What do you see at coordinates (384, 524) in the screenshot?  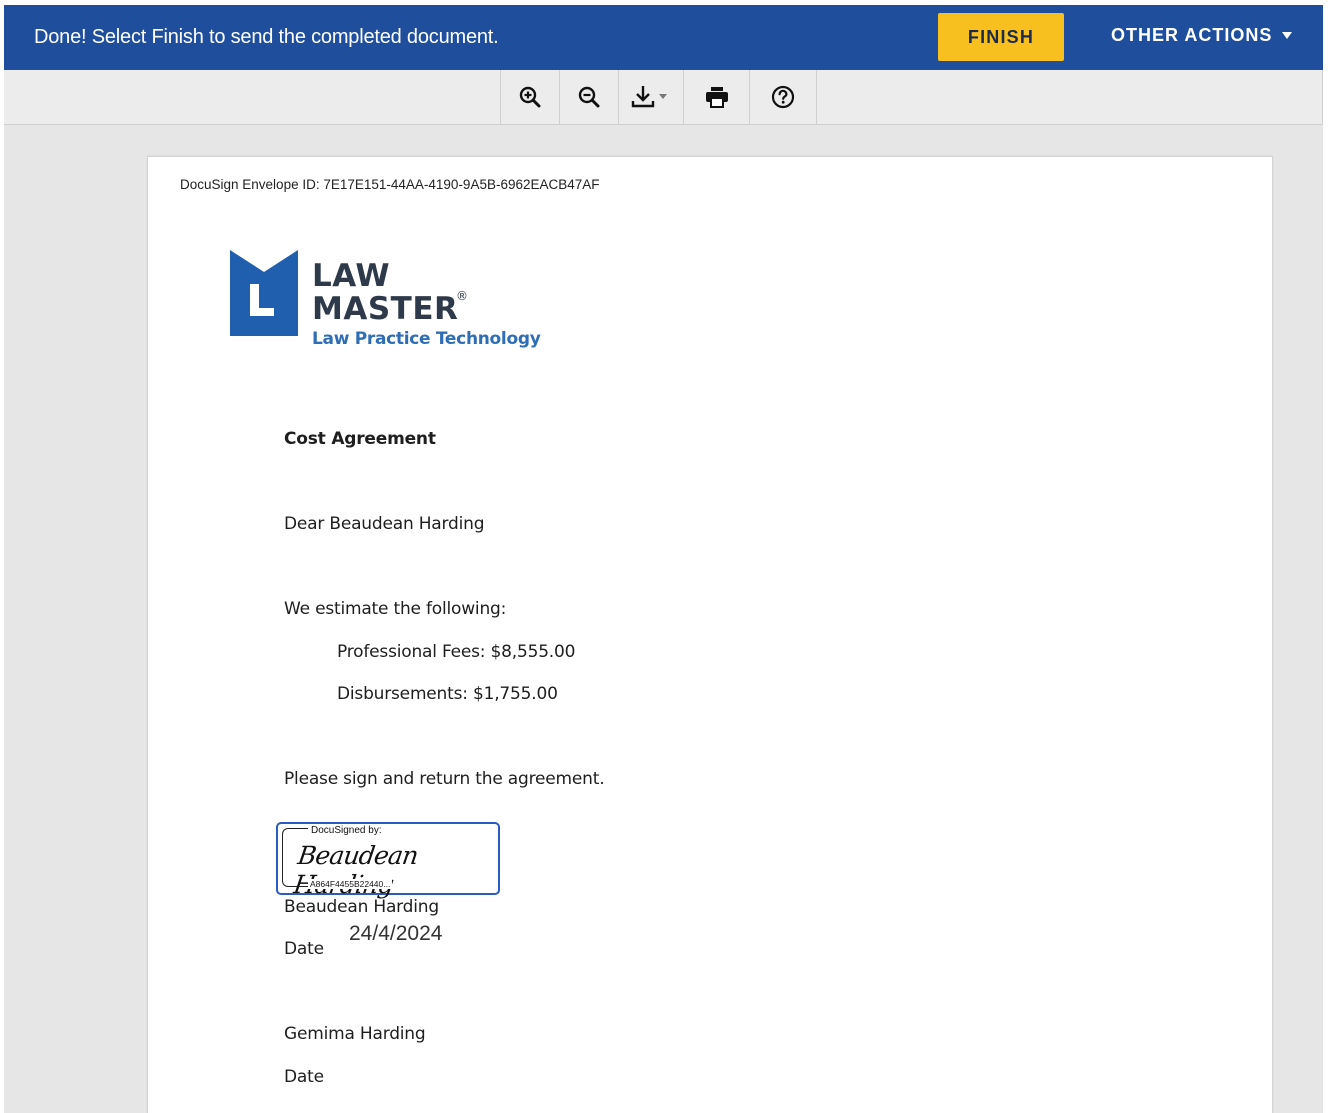 I see `greeting: Dear Beaudean Harding` at bounding box center [384, 524].